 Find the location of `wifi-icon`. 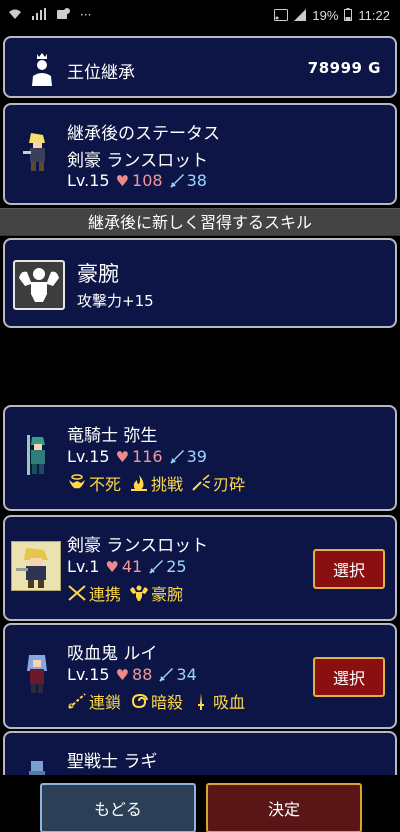

wifi-icon is located at coordinates (15, 15).